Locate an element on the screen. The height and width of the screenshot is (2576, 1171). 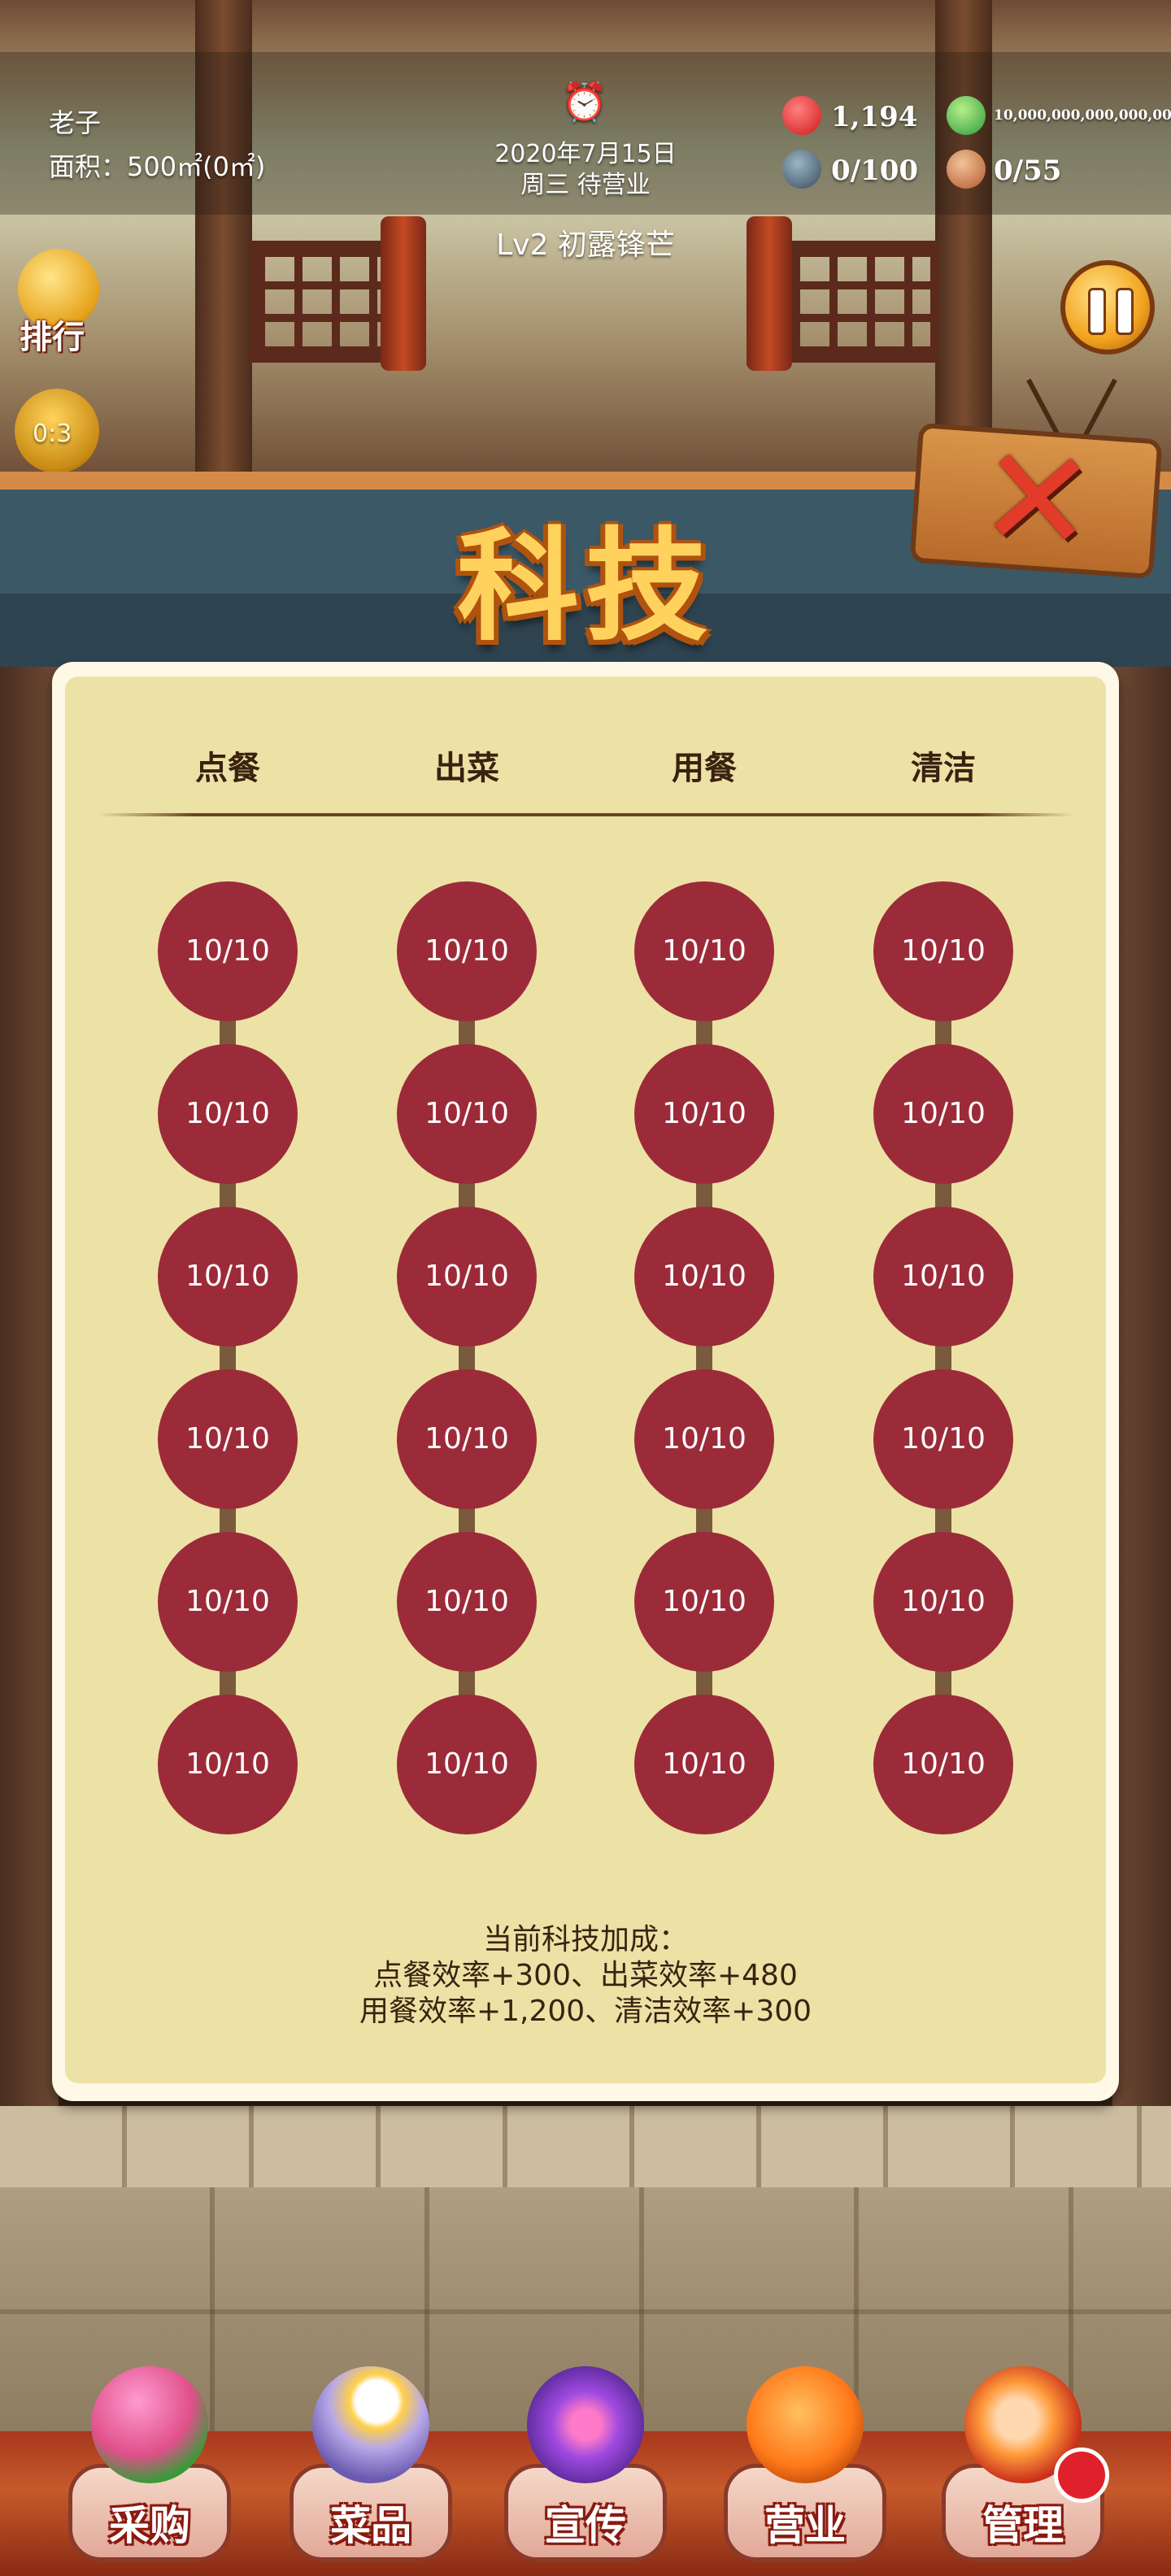
column-header-clean: 清洁 is located at coordinates (943, 769).